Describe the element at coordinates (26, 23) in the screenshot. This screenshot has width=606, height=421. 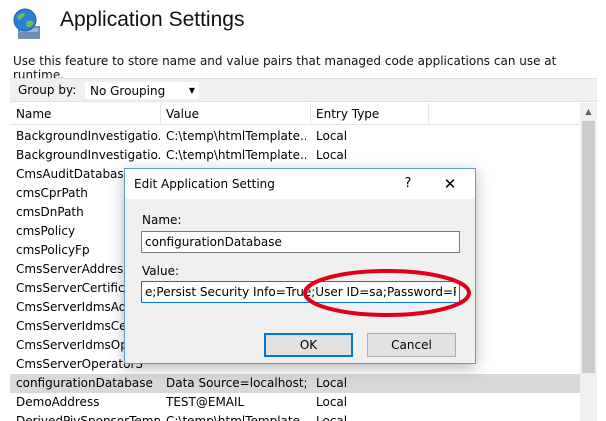
I see `globe-icon` at that location.